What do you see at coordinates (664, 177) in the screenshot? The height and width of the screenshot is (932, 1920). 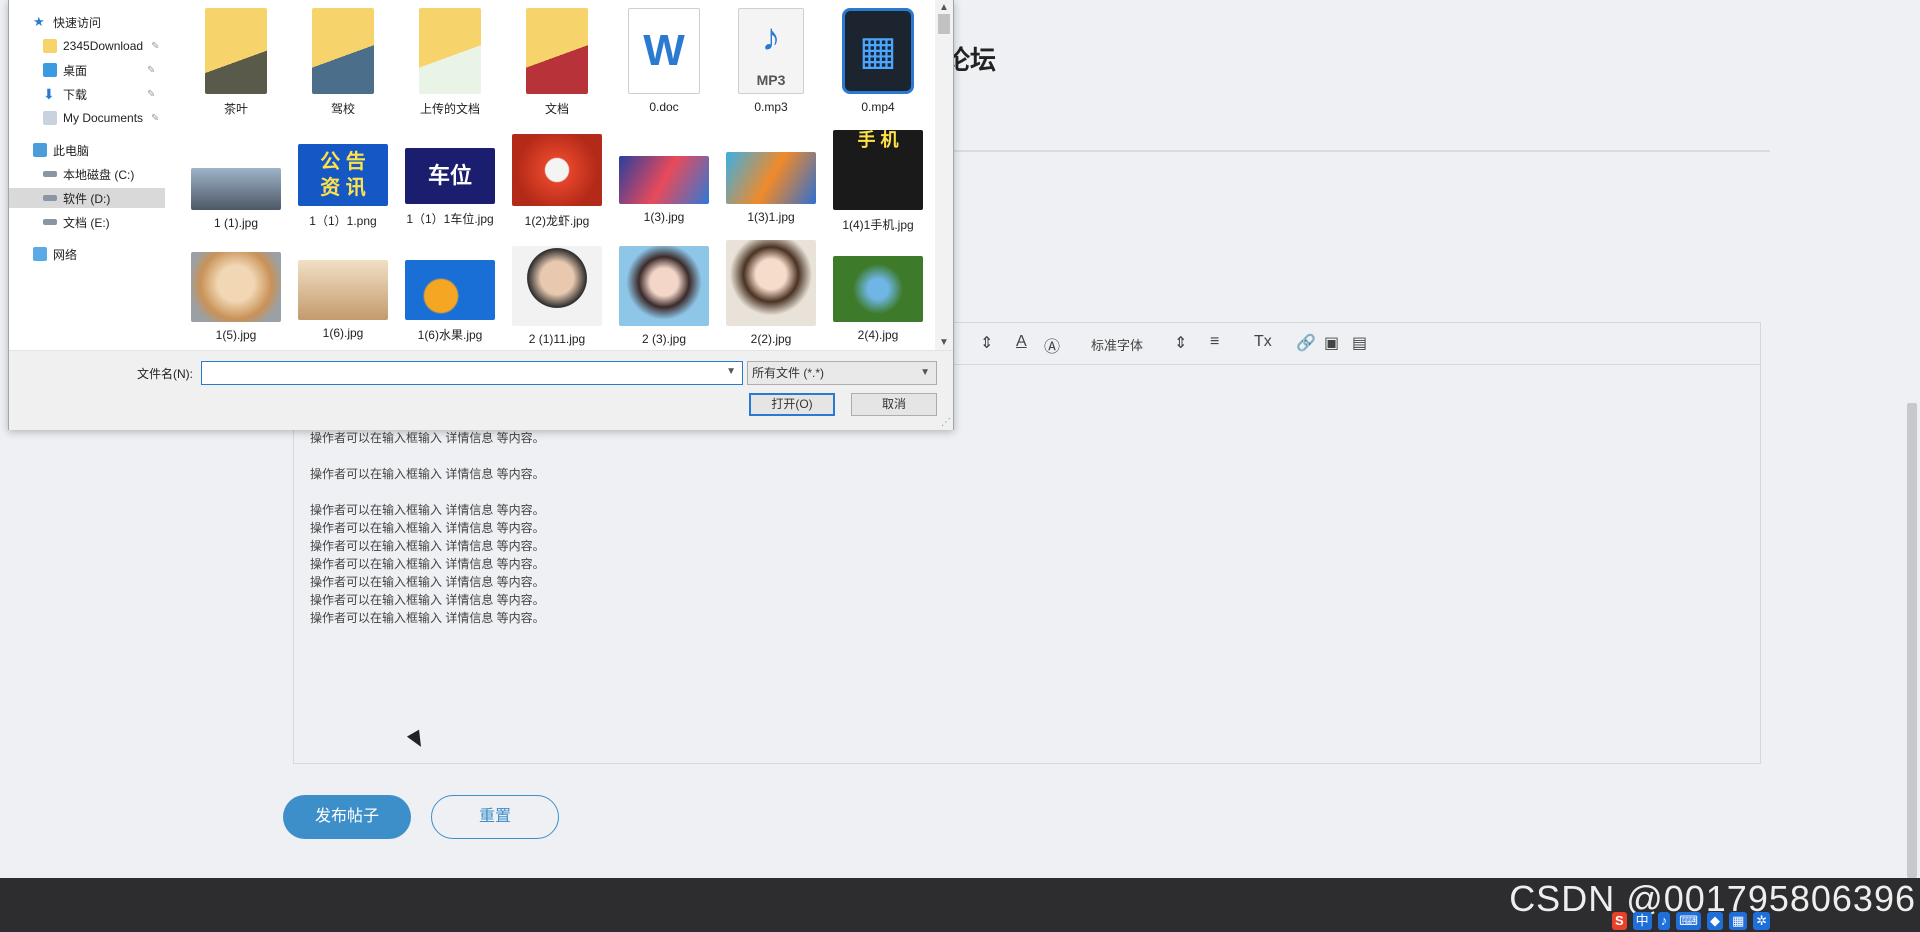 I see `file-item: 1(3).jpg` at bounding box center [664, 177].